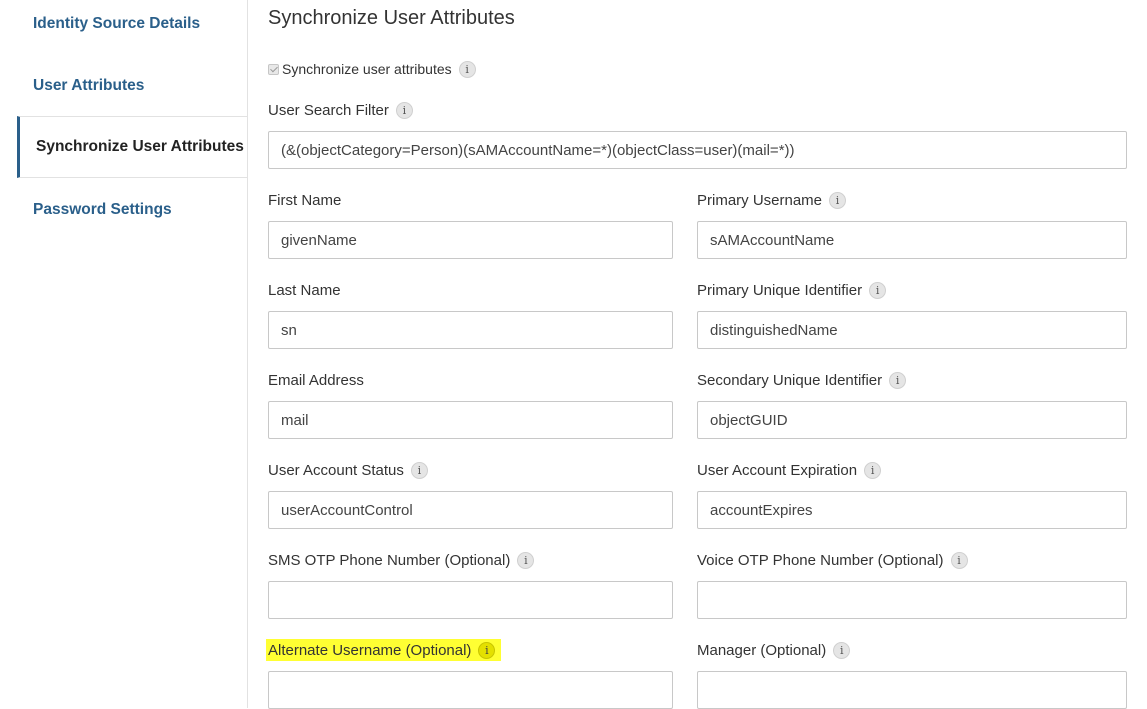  Describe the element at coordinates (912, 240) in the screenshot. I see `primary-username-input` at that location.